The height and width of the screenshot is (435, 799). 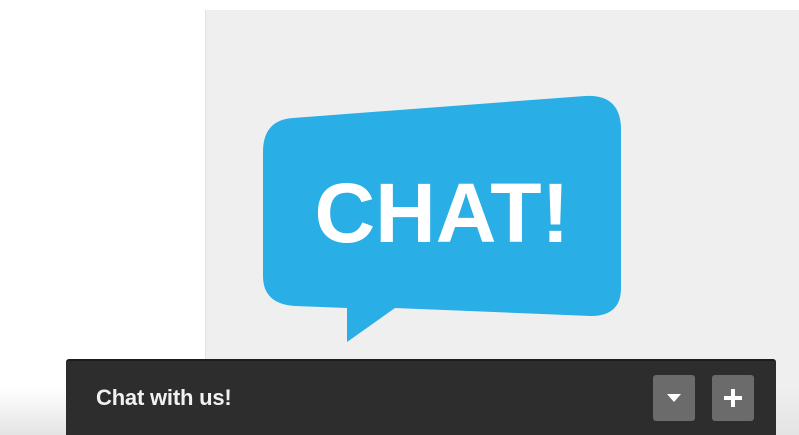 I want to click on caret-down-icon, so click(x=674, y=398).